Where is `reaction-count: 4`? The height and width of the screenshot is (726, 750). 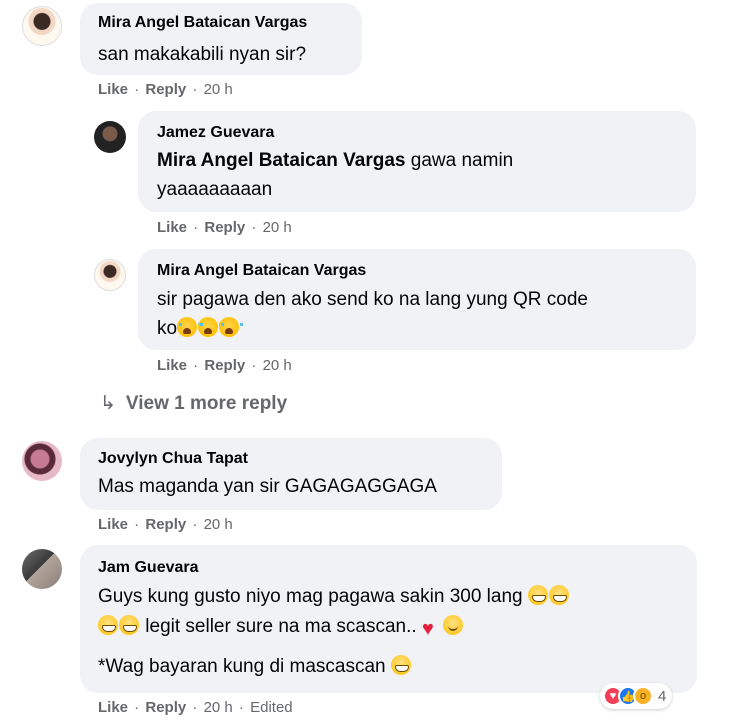
reaction-count: 4 is located at coordinates (662, 696).